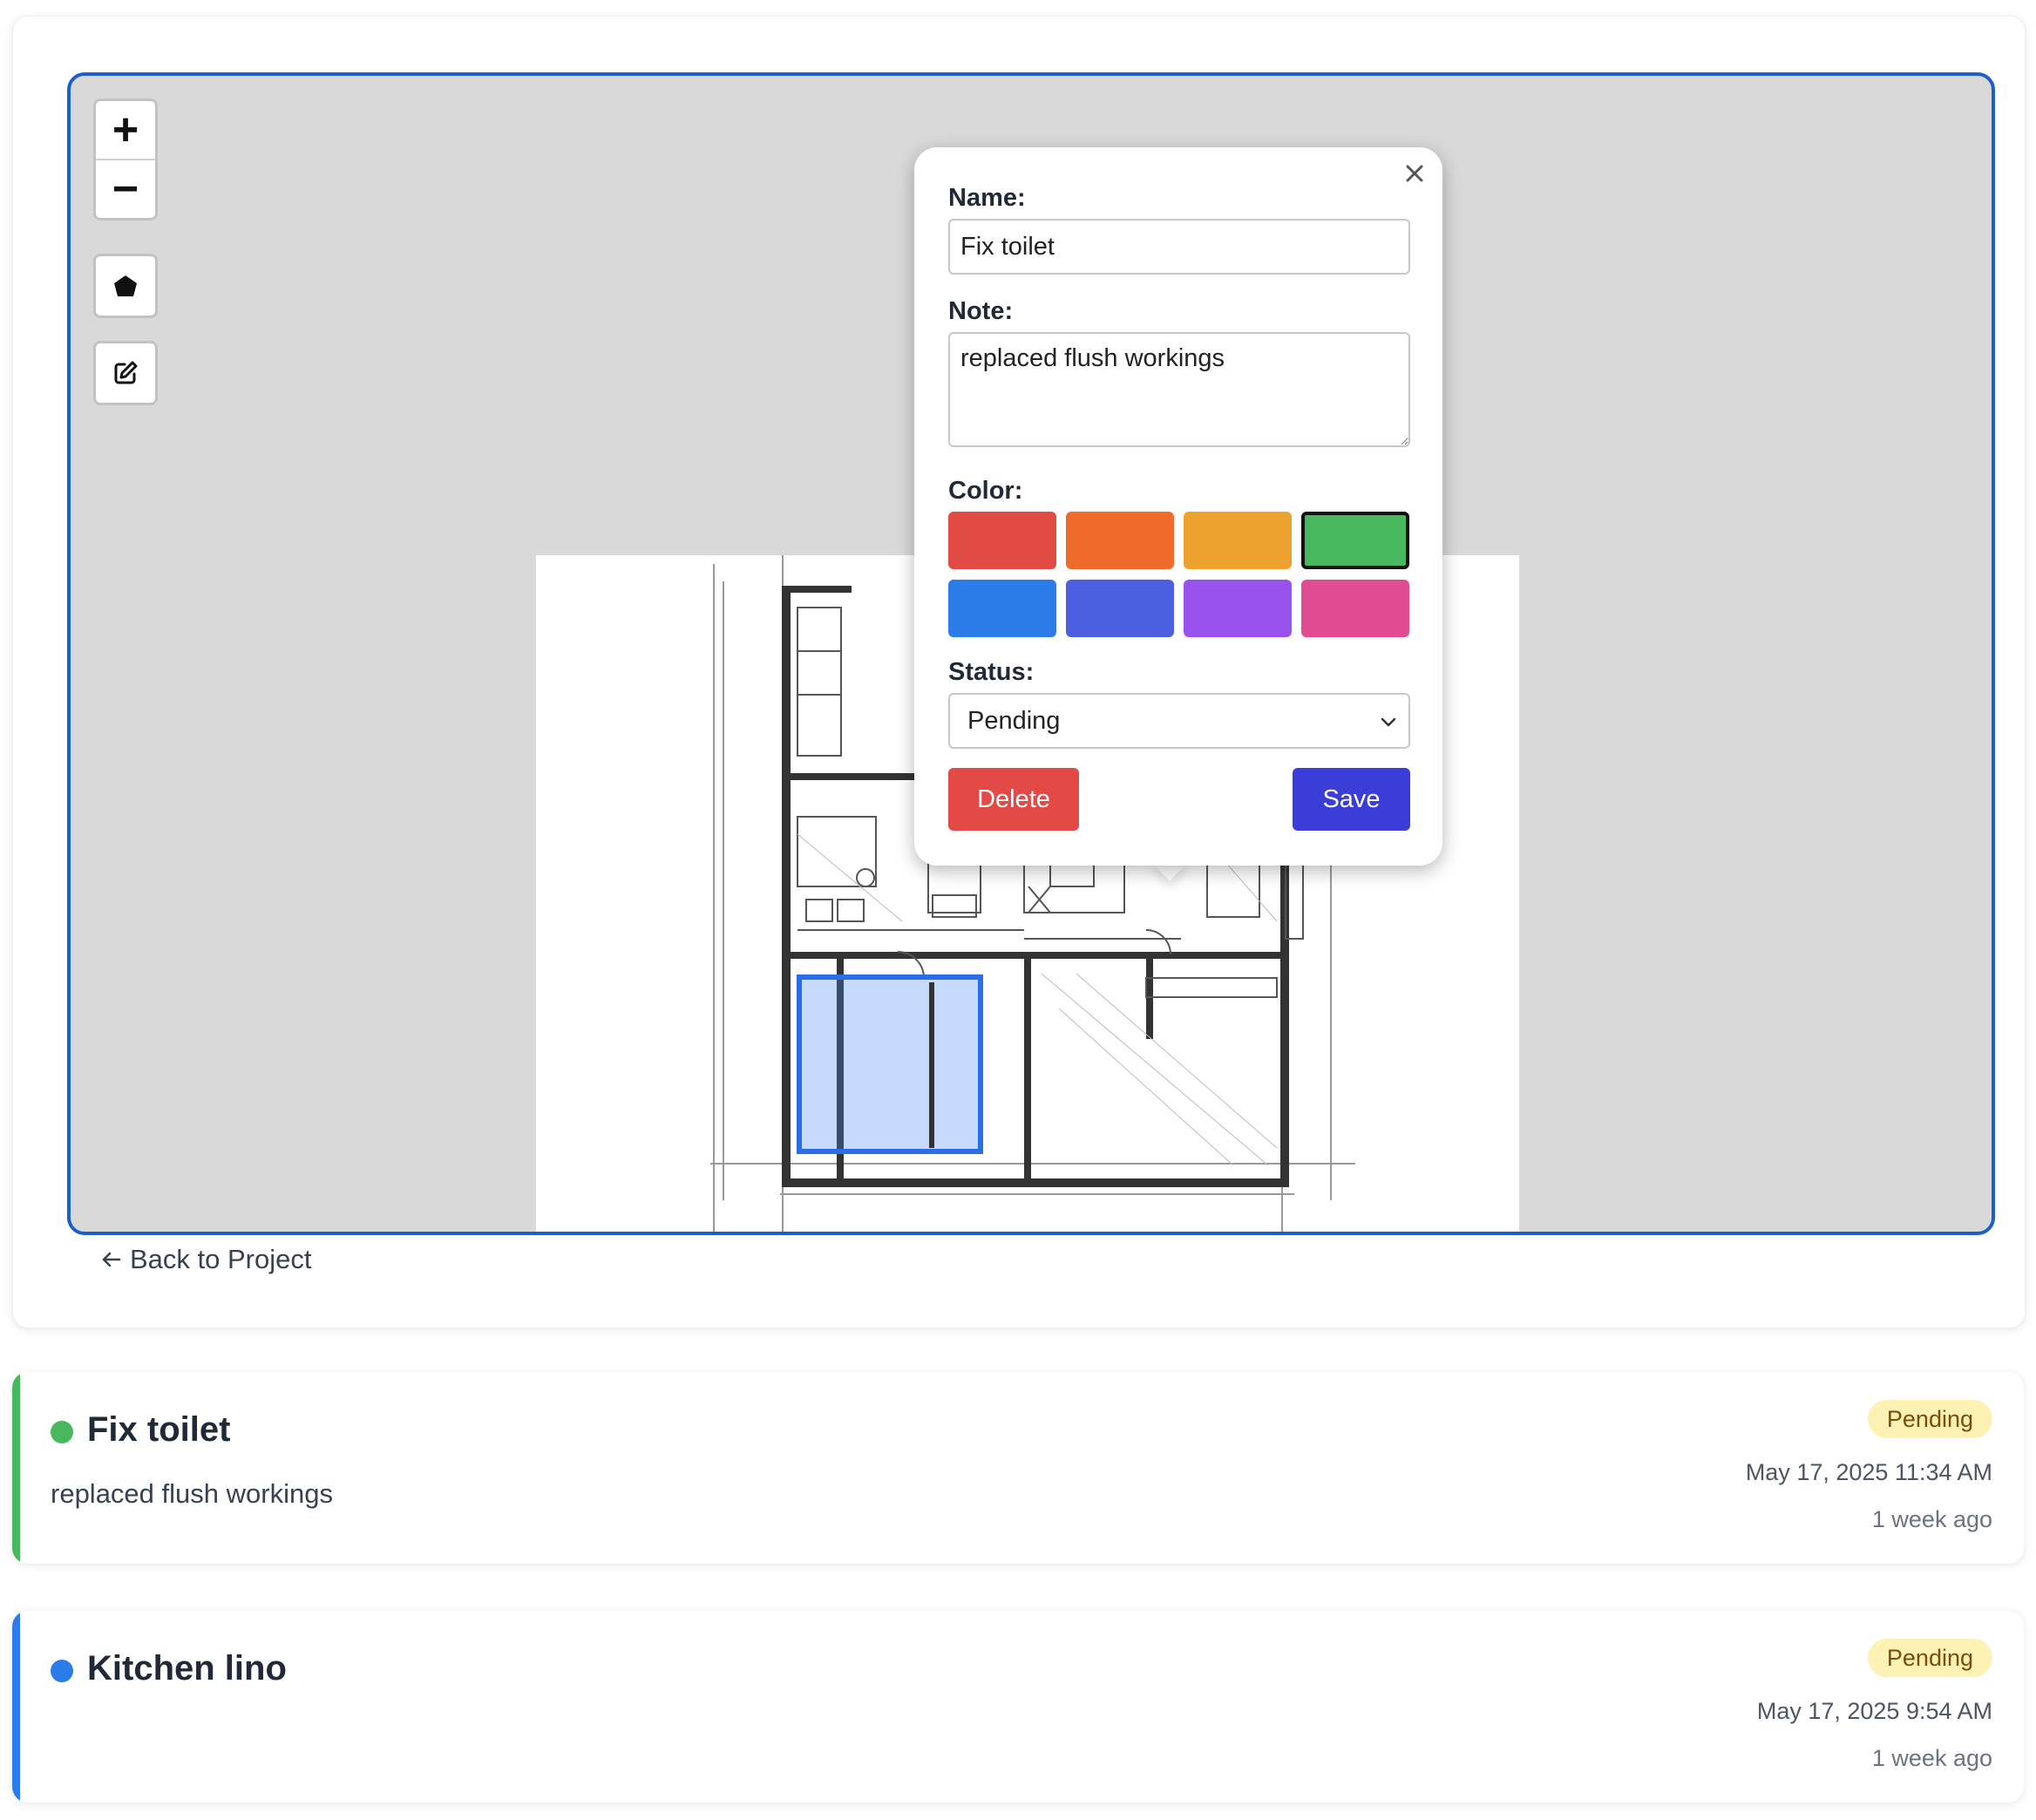  I want to click on zoom-controls: + −, so click(125, 159).